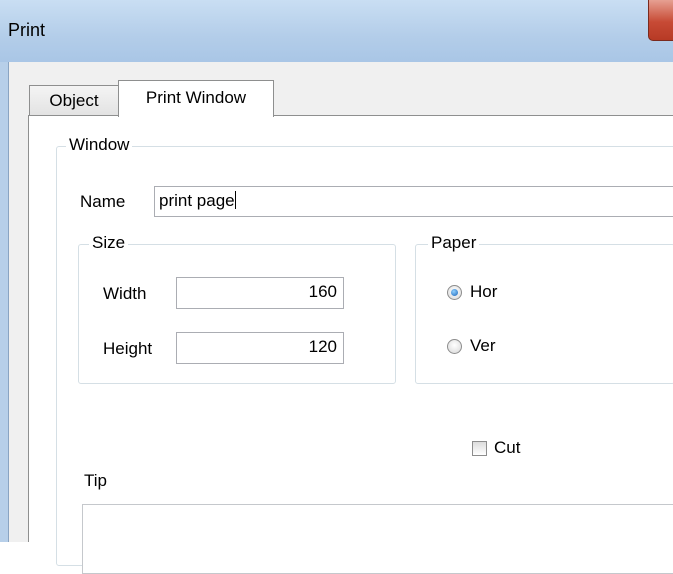 This screenshot has width=673, height=574. What do you see at coordinates (260, 293) in the screenshot?
I see `width-input: 160` at bounding box center [260, 293].